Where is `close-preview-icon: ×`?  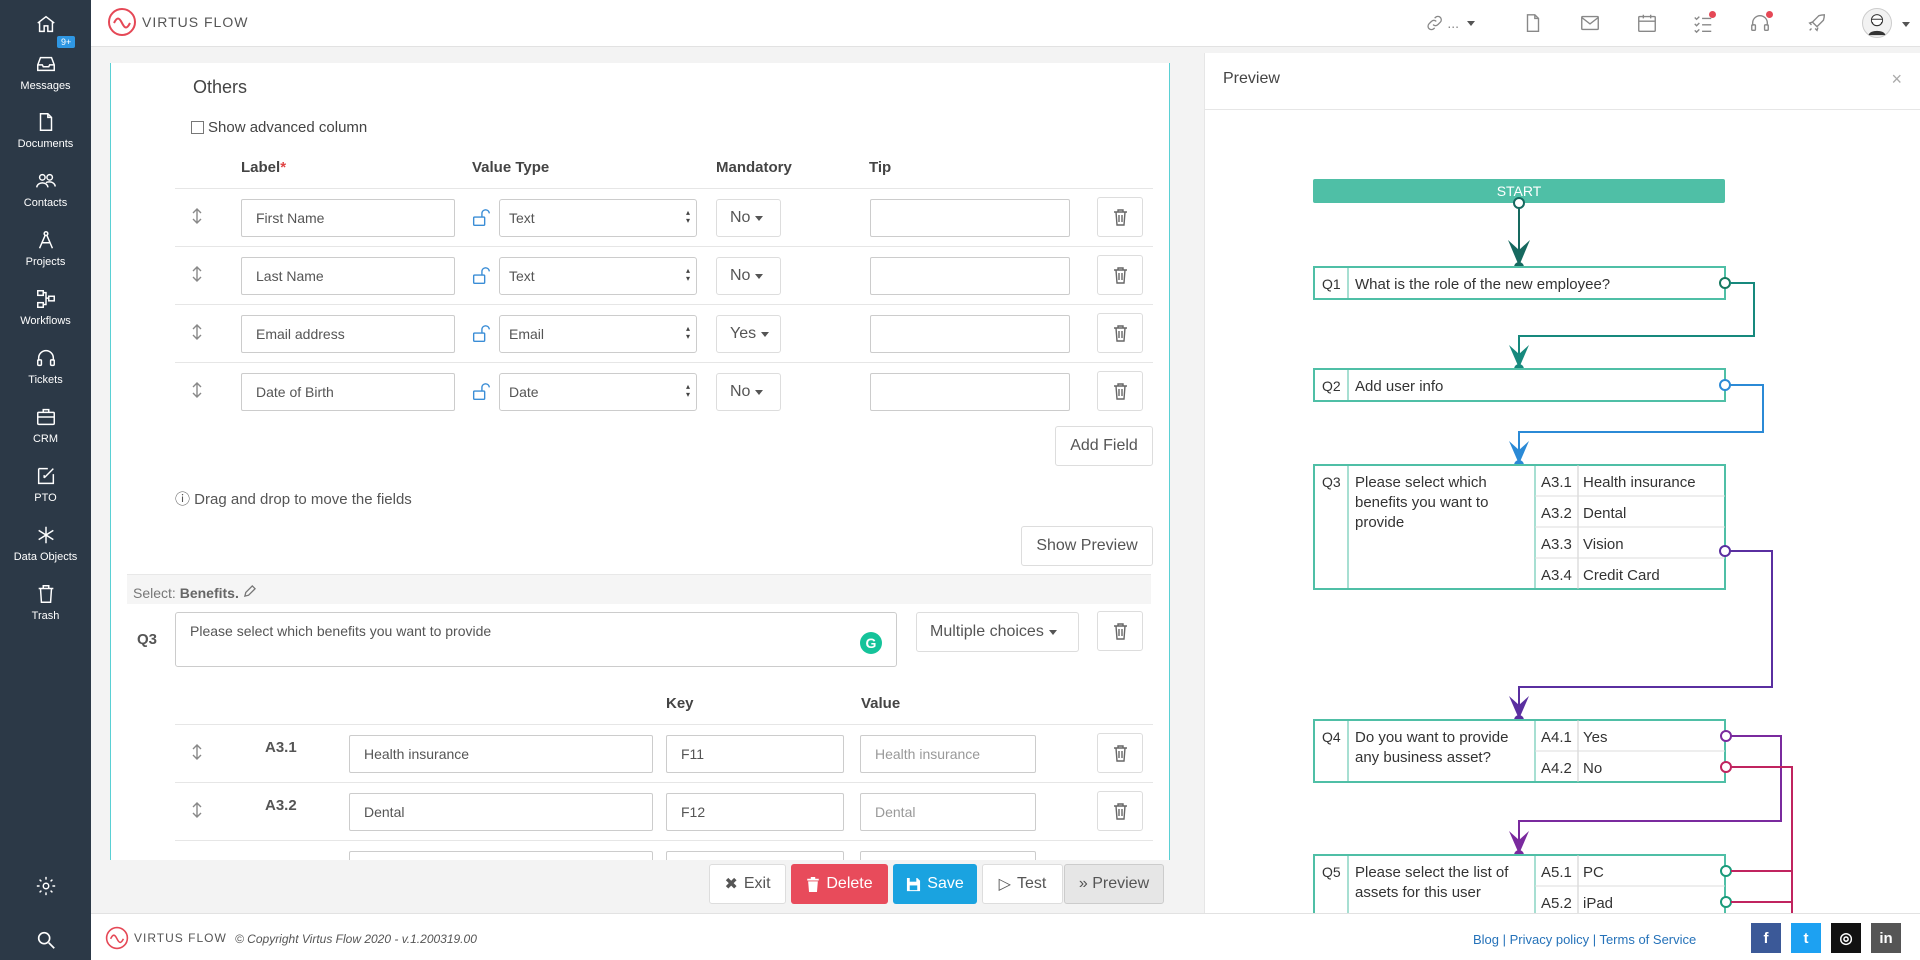 close-preview-icon: × is located at coordinates (1896, 79).